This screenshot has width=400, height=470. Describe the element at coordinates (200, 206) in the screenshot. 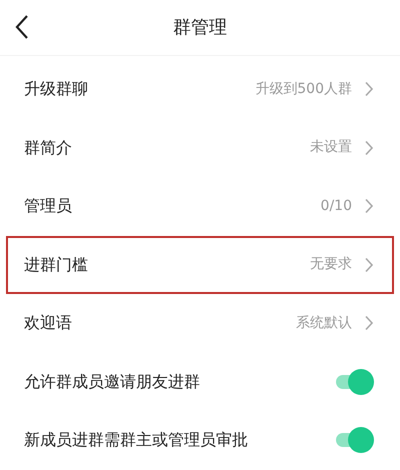

I see `setting-row: 管理员 0/10` at that location.